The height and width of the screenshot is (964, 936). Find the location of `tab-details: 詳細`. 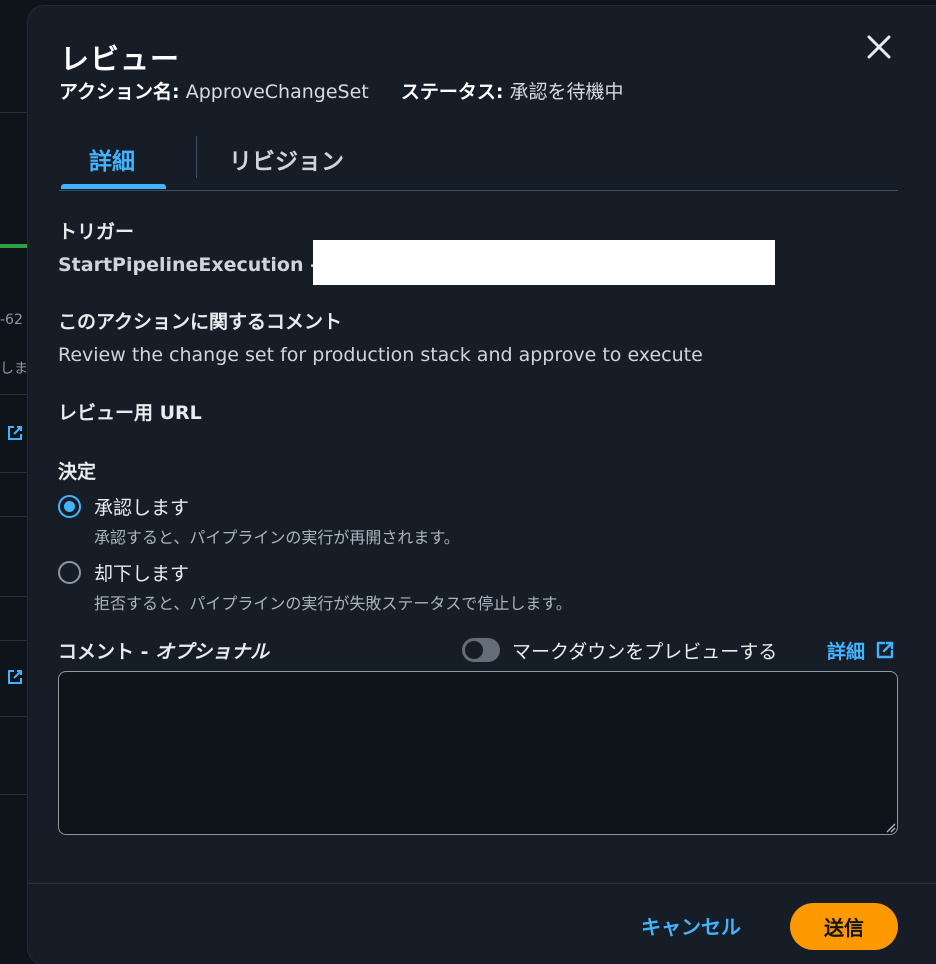

tab-details: 詳細 is located at coordinates (112, 159).